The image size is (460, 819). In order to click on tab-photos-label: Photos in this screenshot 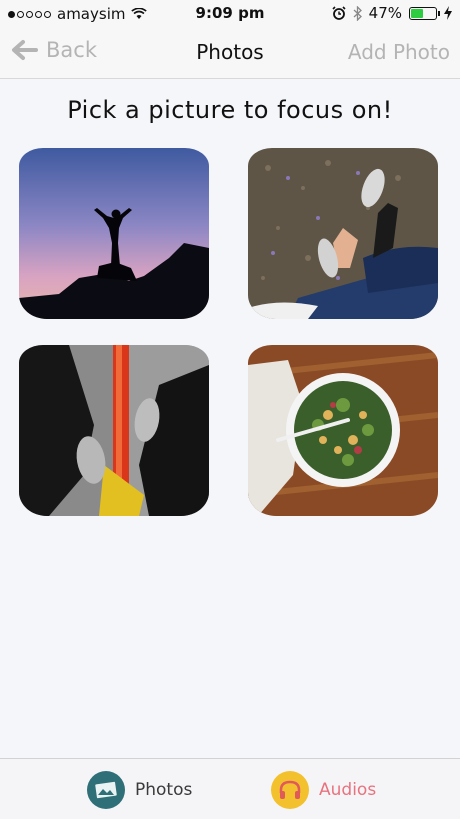, I will do `click(164, 790)`.